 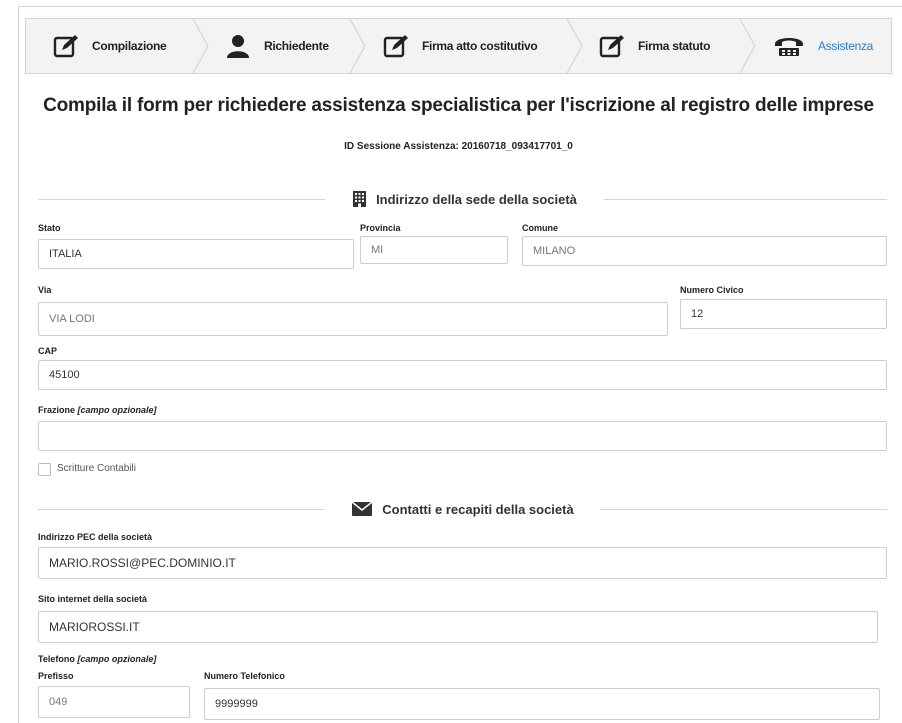 I want to click on scritture-contabili-checkbox, so click(x=44, y=469).